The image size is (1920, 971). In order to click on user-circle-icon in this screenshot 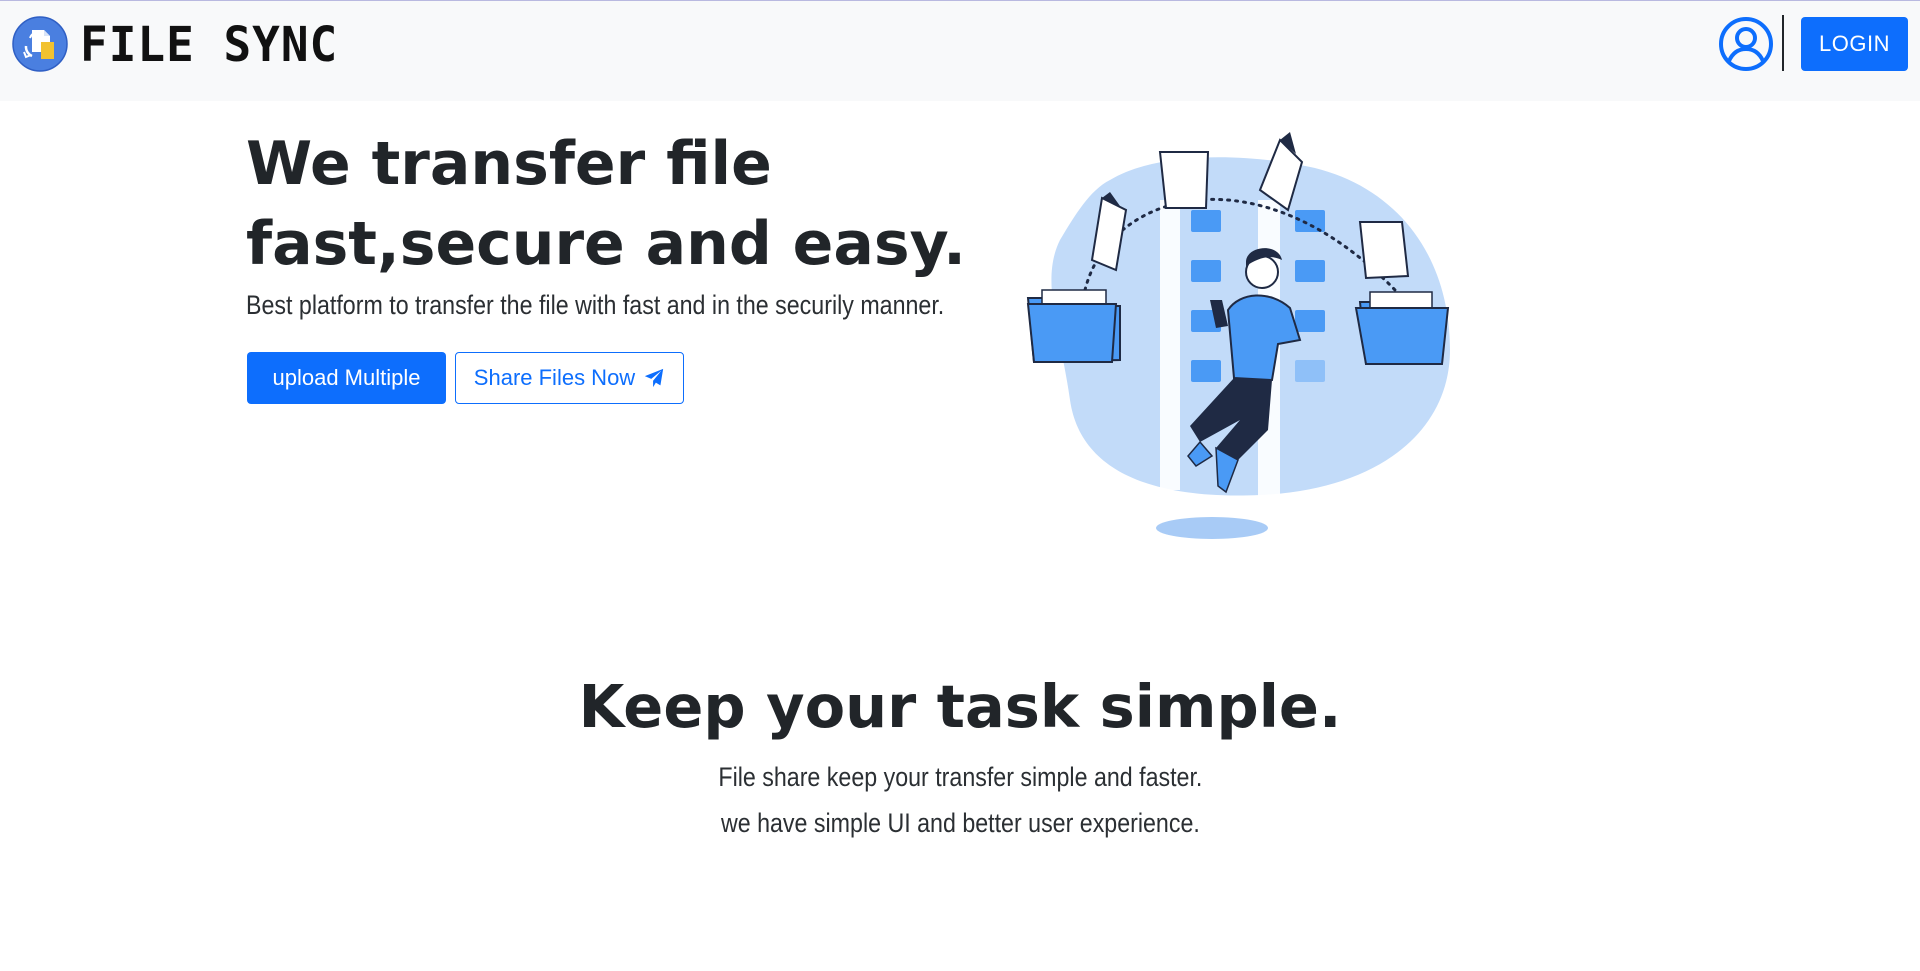, I will do `click(1746, 44)`.